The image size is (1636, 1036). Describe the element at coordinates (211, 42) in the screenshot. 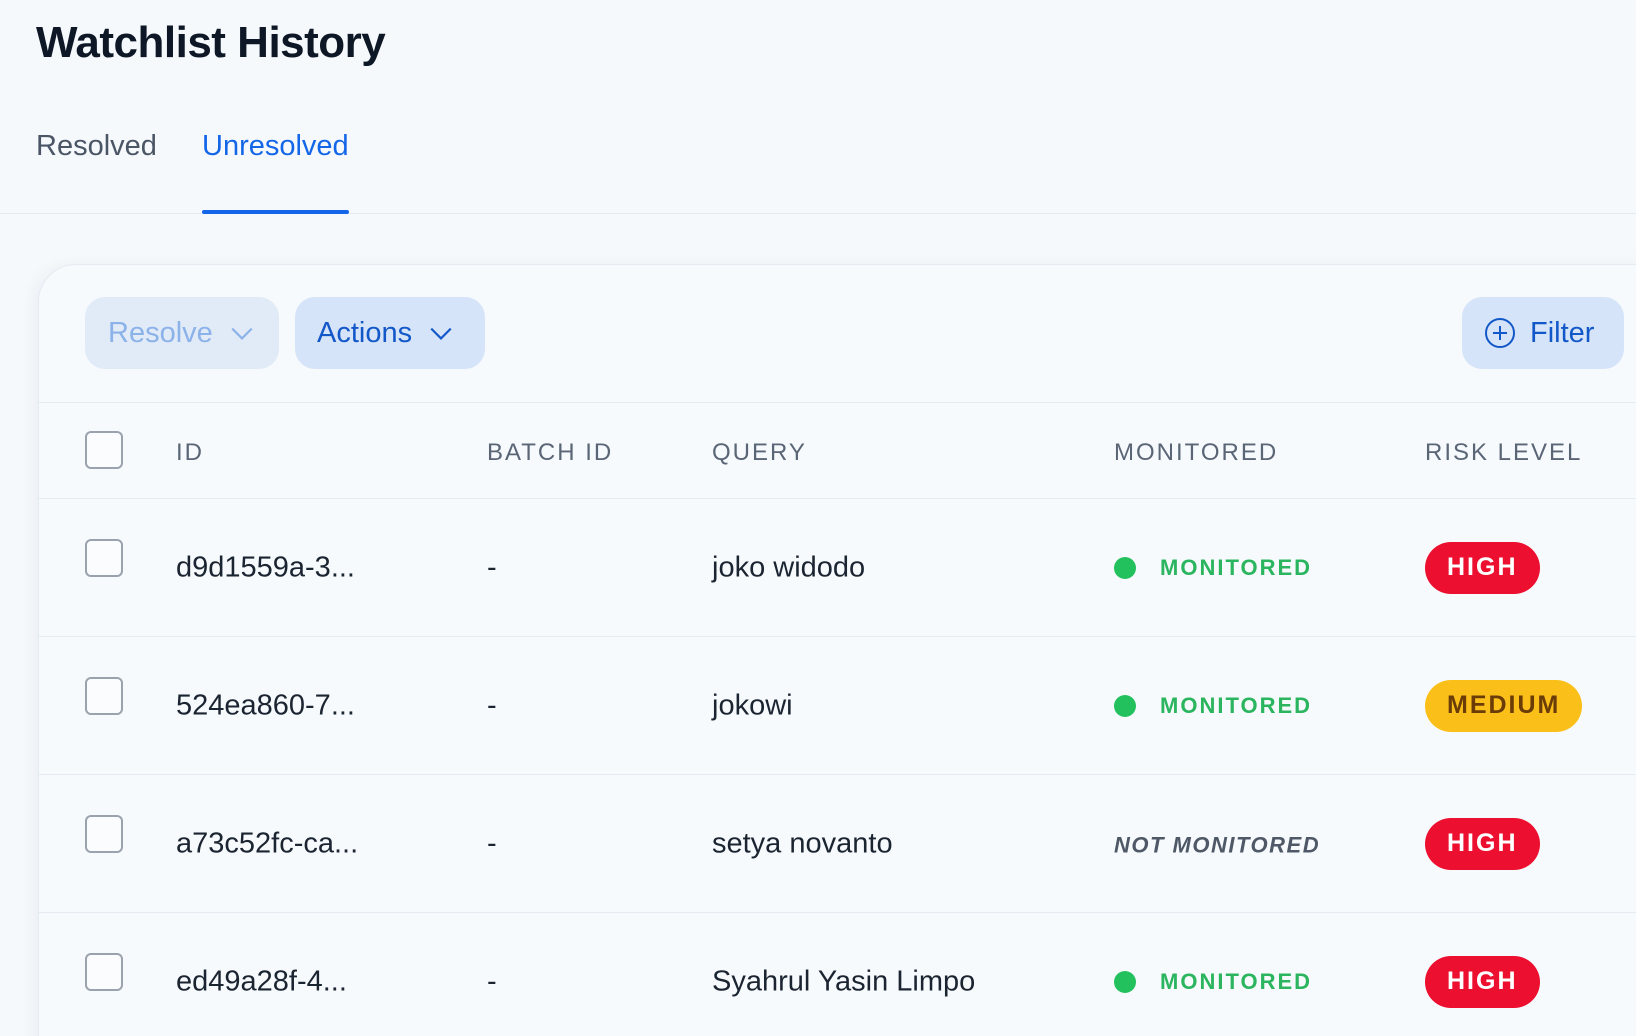

I see `page-title: Watchlist History` at that location.